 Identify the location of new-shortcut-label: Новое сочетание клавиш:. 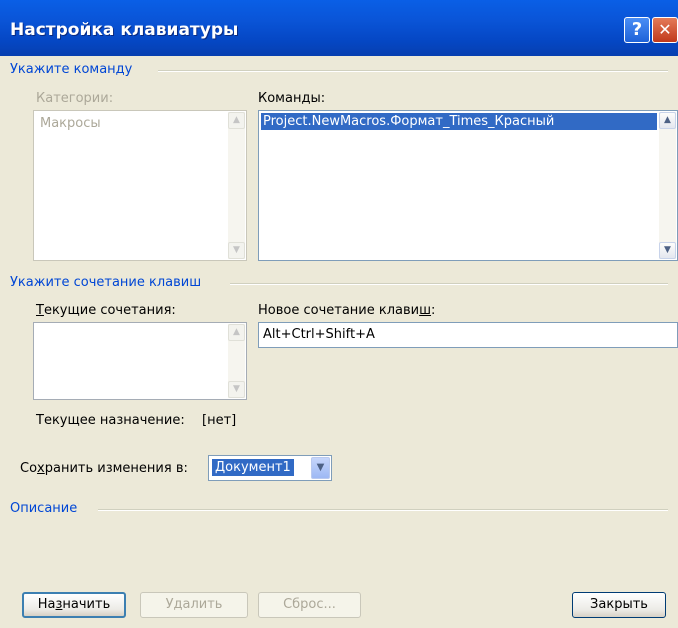
(346, 310).